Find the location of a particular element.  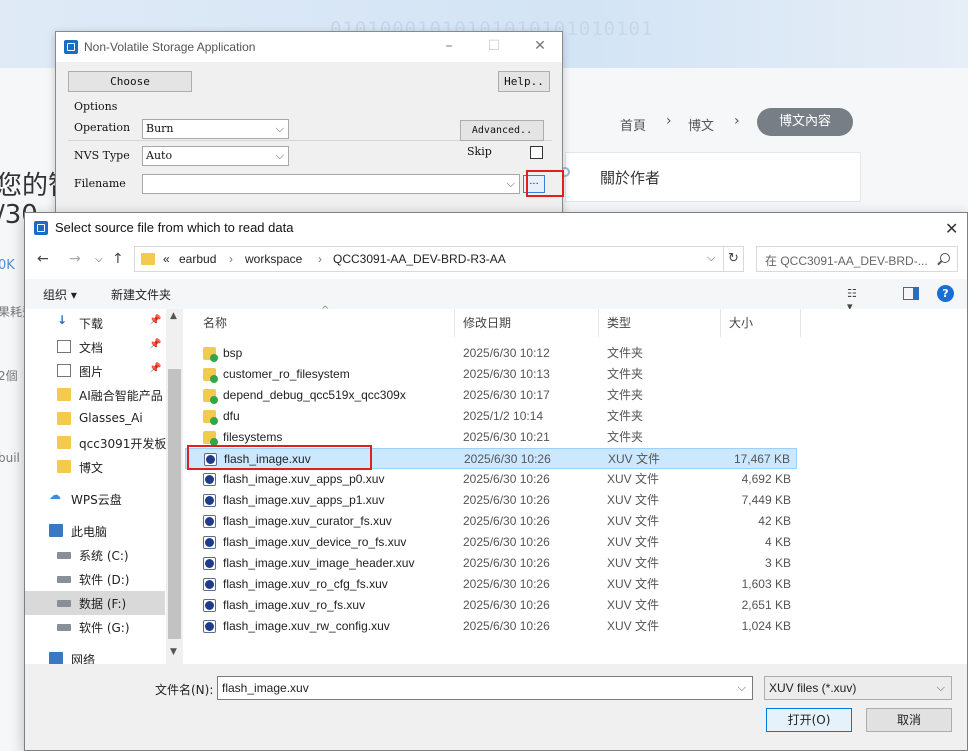

column-header-type: 类型 is located at coordinates (660, 323).